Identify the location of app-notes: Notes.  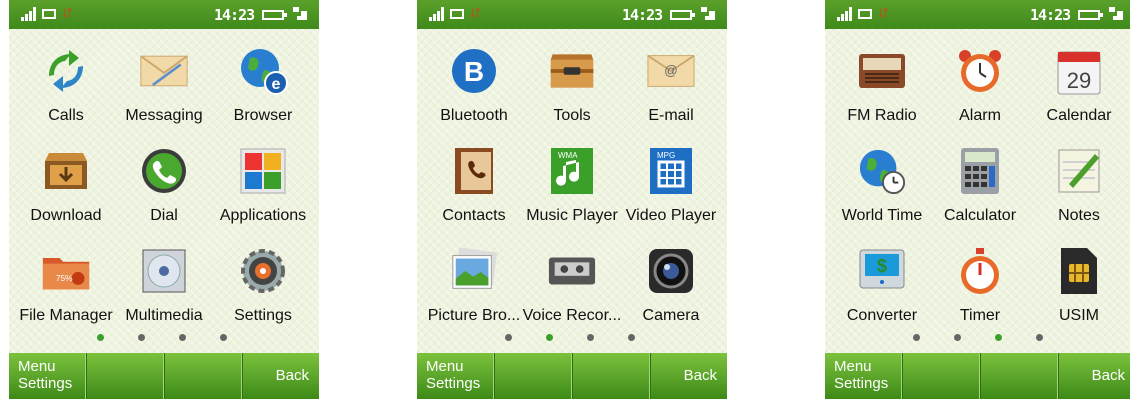
(1079, 186).